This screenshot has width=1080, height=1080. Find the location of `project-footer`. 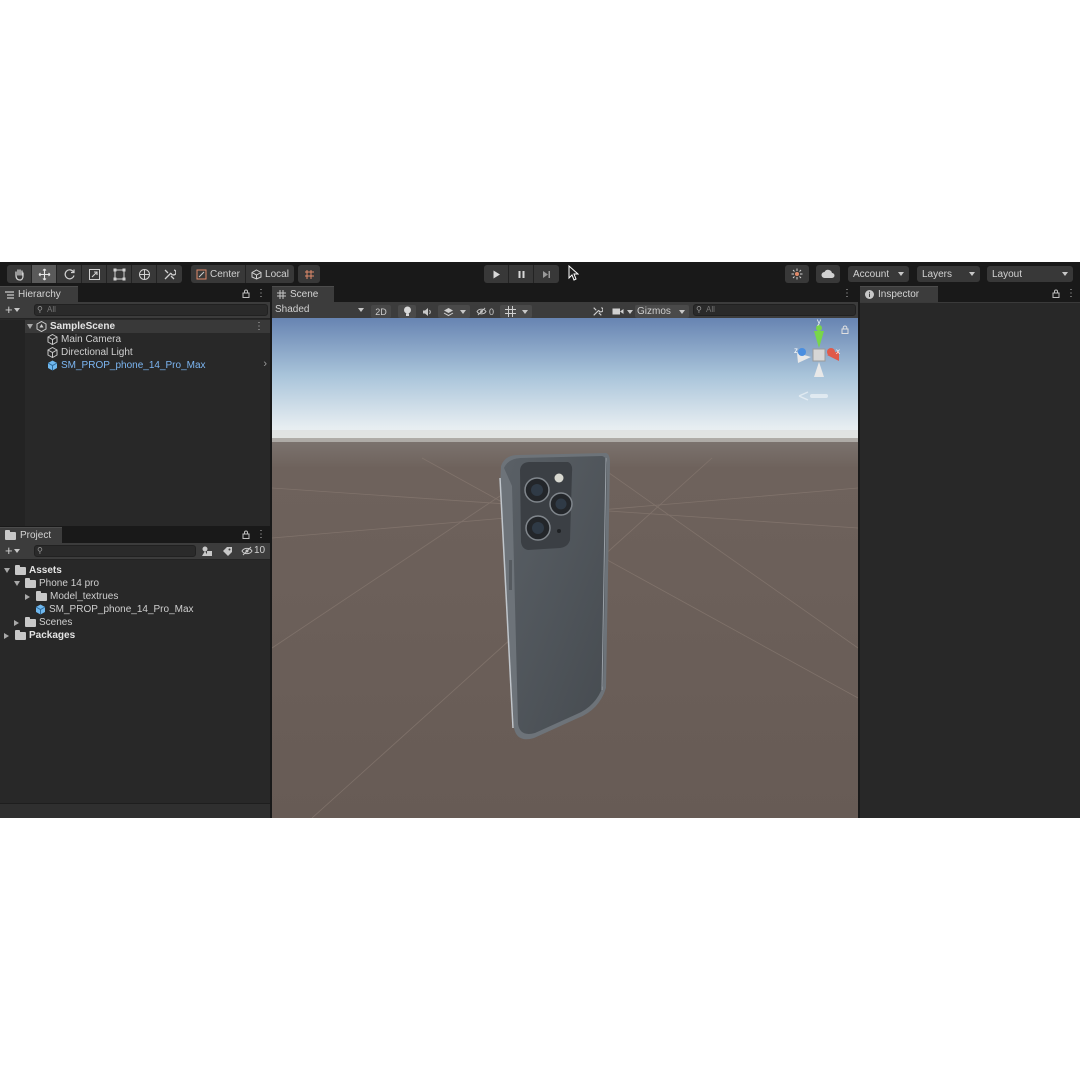

project-footer is located at coordinates (135, 810).